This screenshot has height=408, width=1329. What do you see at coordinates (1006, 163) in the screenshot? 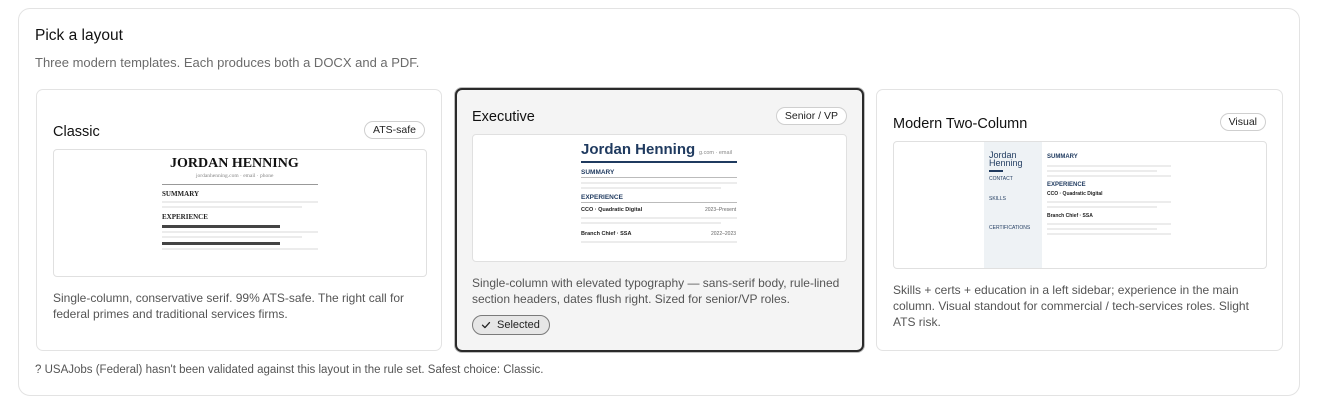
I see `preview-name-line2: Henning` at bounding box center [1006, 163].